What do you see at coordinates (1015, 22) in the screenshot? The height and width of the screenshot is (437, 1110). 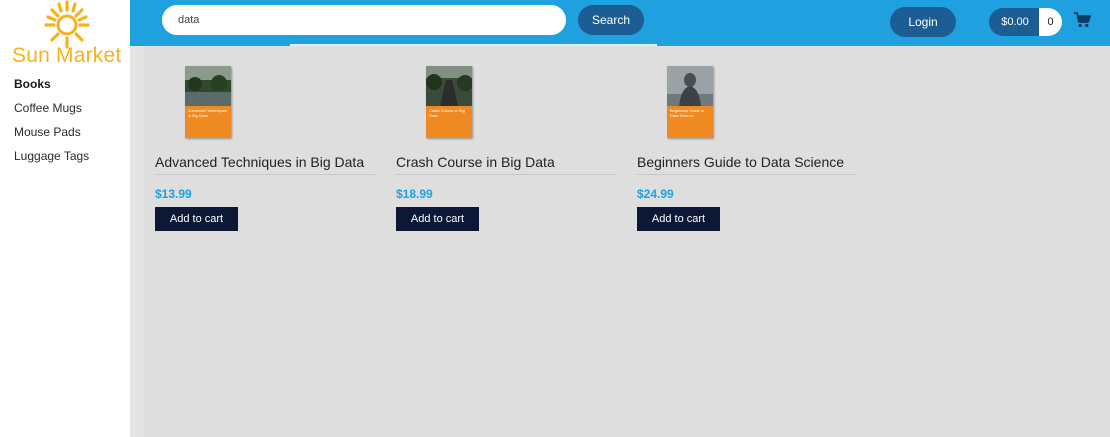 I see `cart-total: $0.00` at bounding box center [1015, 22].